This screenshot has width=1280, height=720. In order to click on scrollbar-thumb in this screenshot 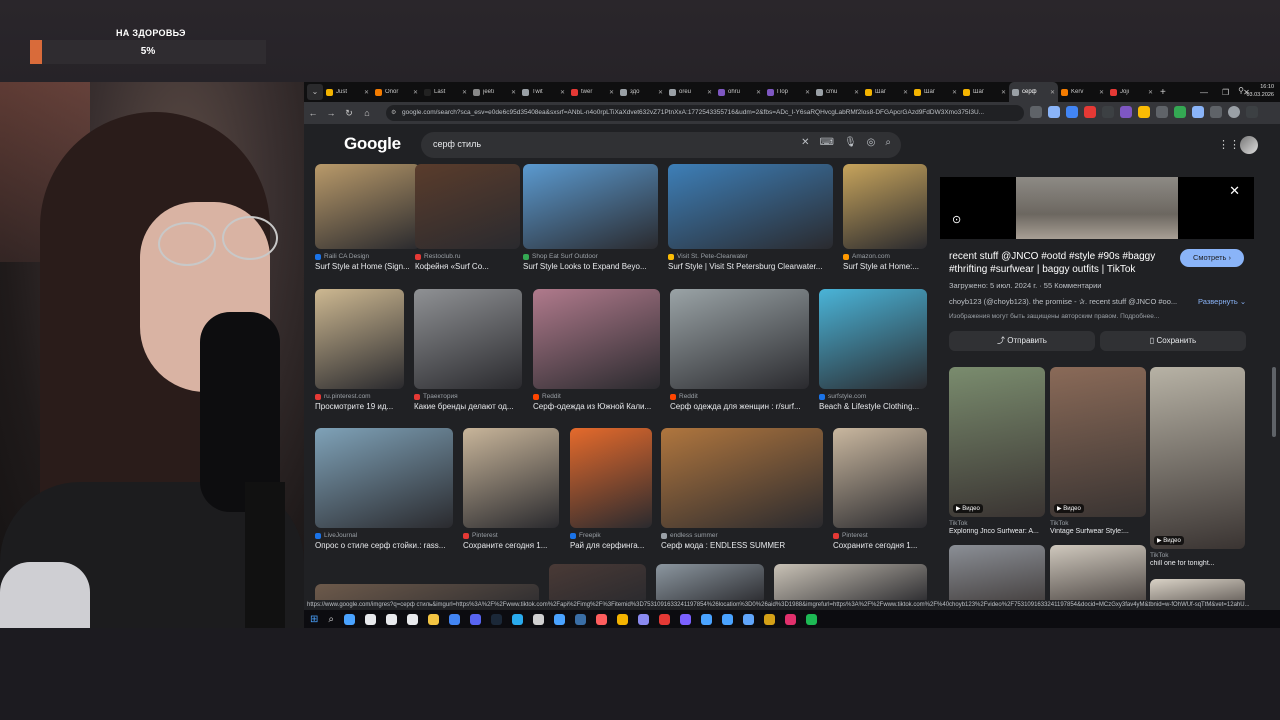, I will do `click(1274, 402)`.